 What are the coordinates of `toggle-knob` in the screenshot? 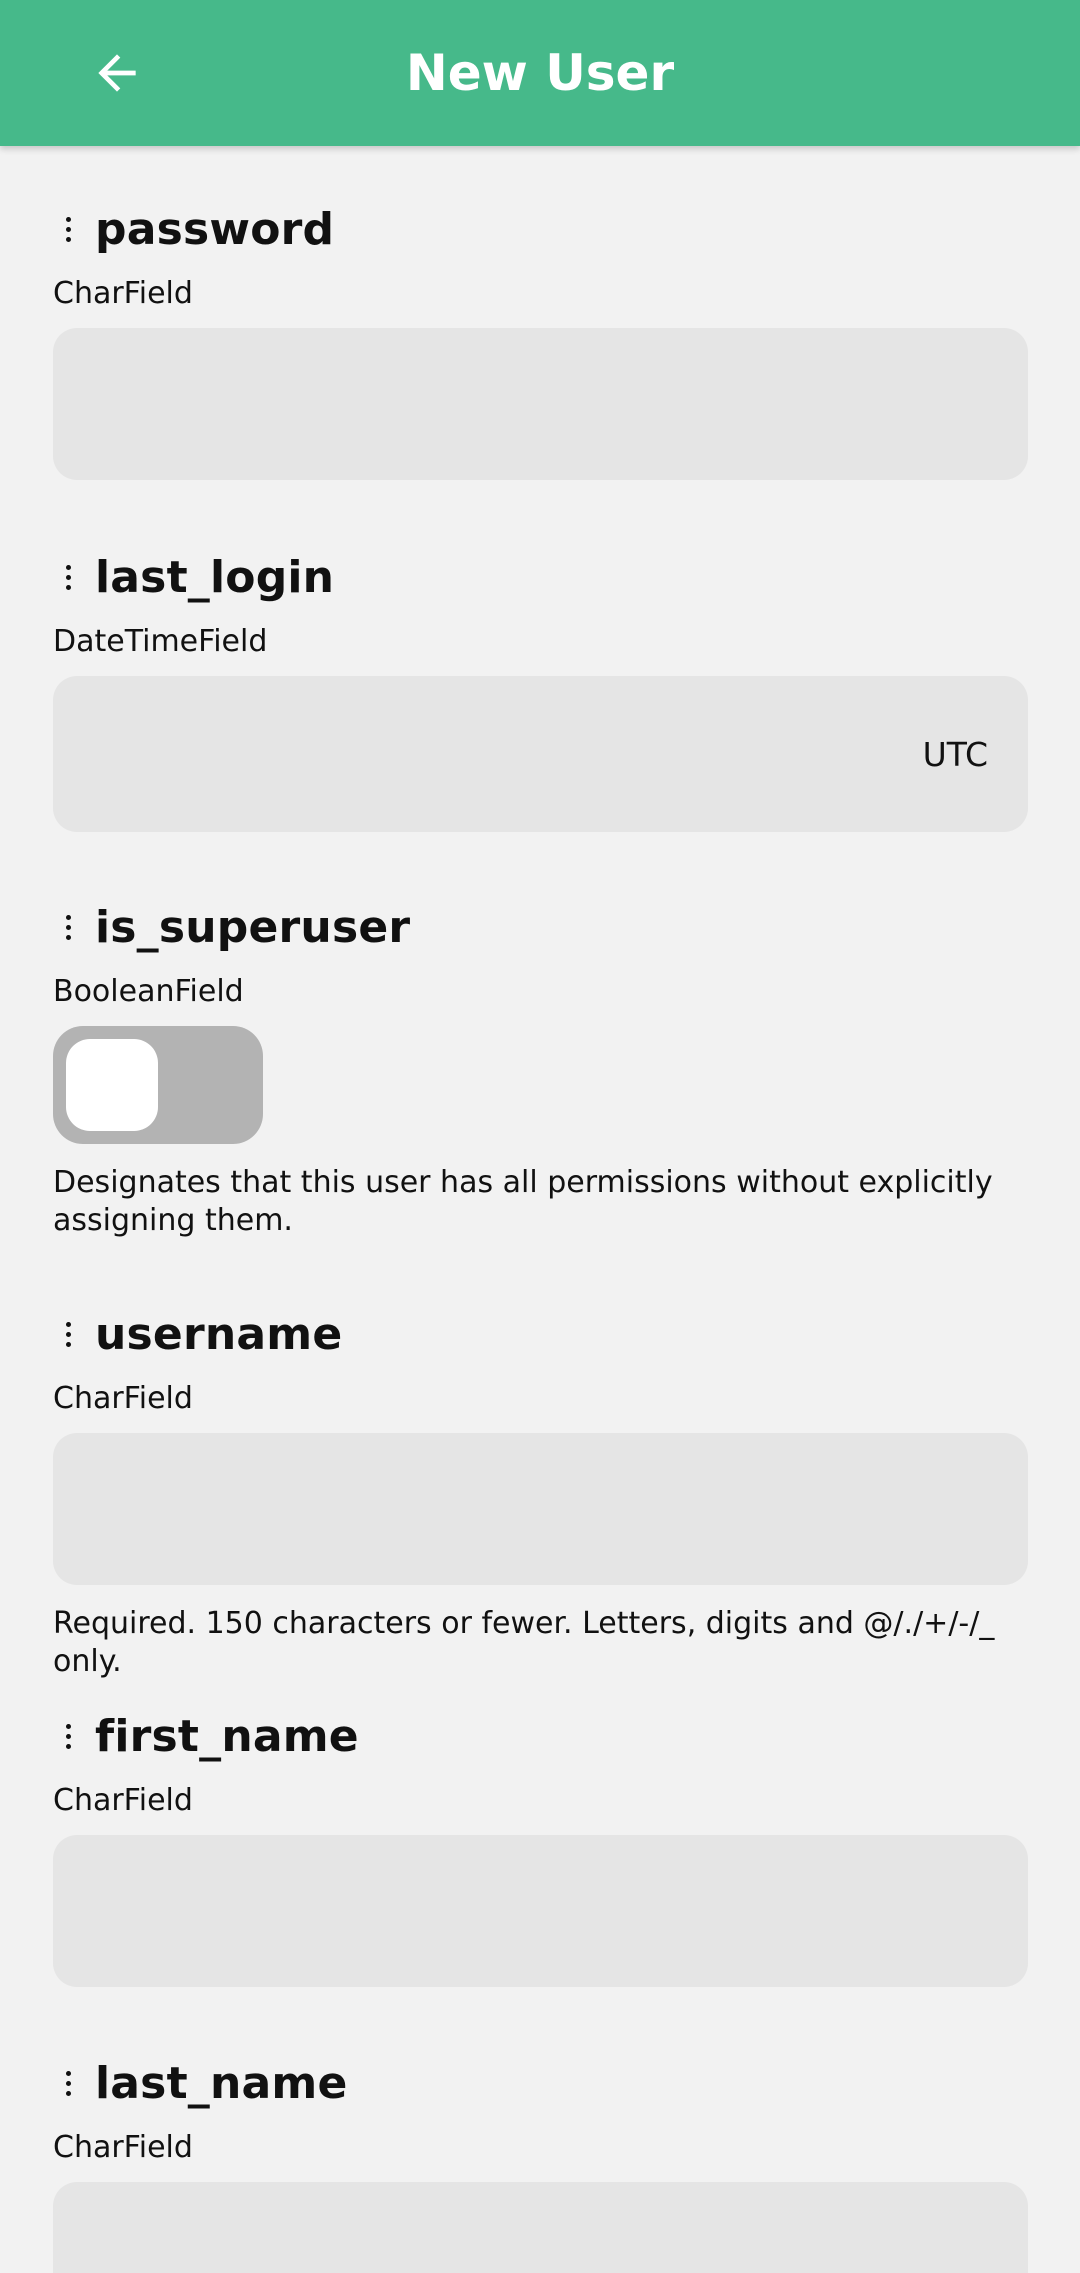 It's located at (112, 1085).